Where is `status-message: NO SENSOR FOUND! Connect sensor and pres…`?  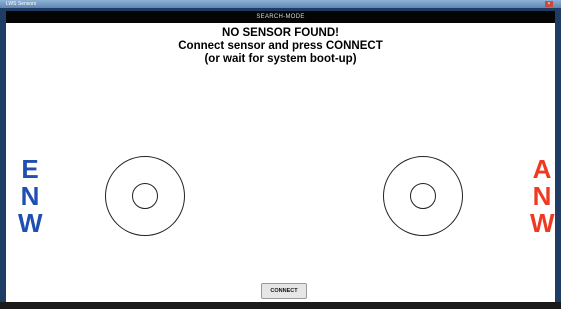 status-message: NO SENSOR FOUND! Connect sensor and pres… is located at coordinates (280, 46).